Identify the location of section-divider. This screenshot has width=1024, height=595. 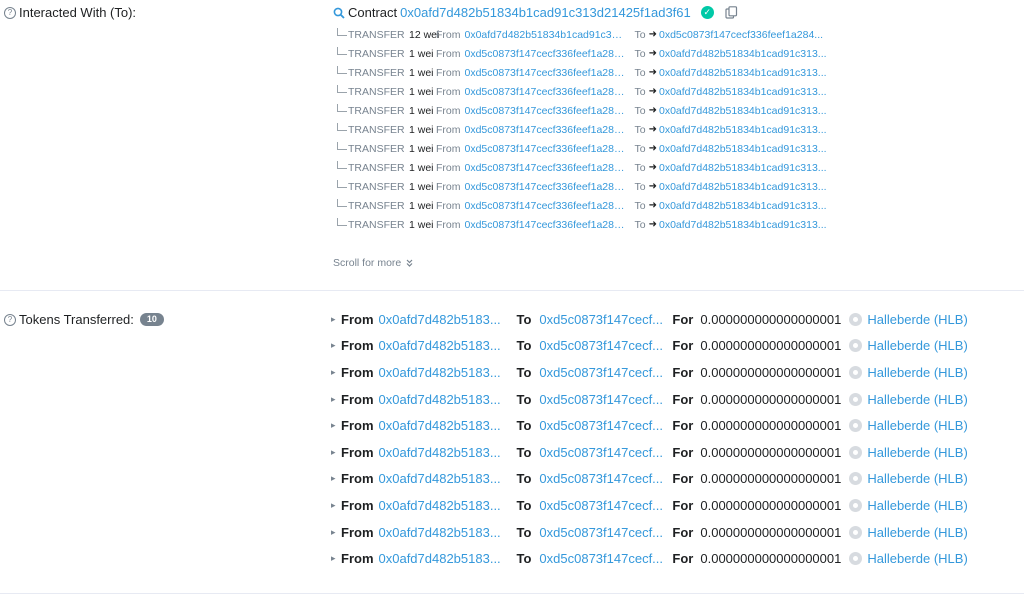
(512, 593).